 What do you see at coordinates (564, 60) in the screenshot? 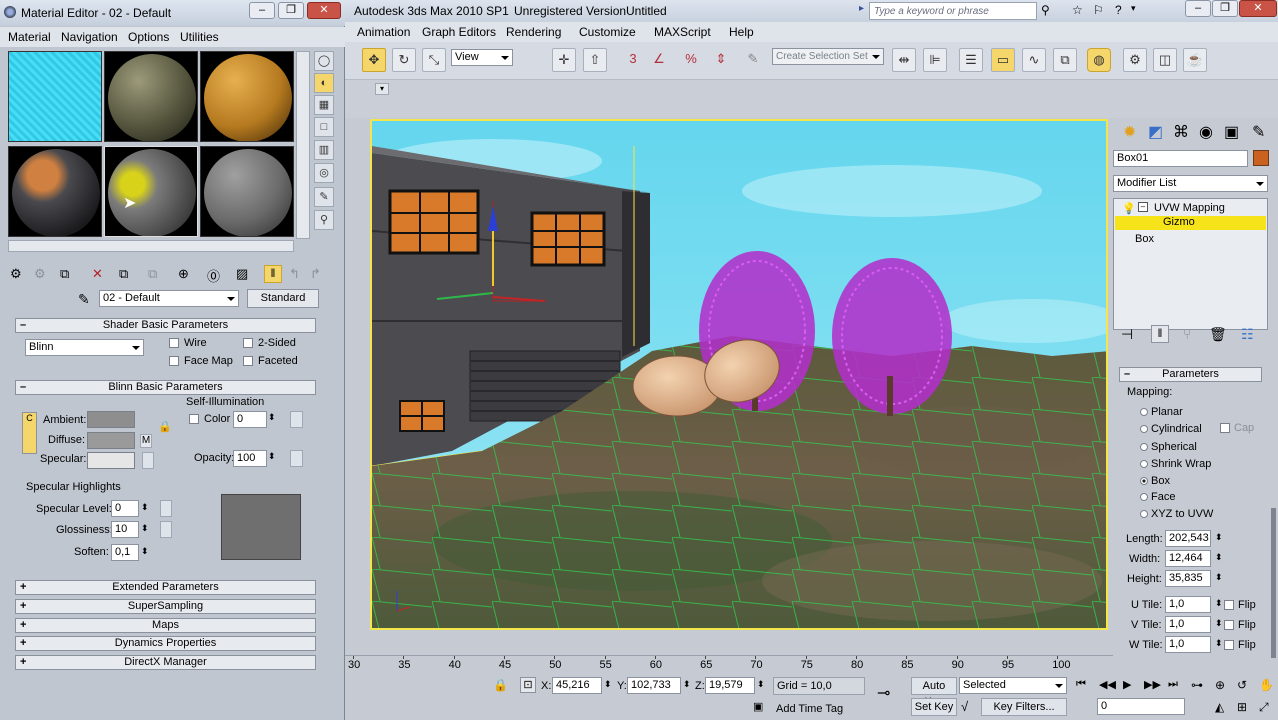
I see `pivot-center-icon: ✛` at bounding box center [564, 60].